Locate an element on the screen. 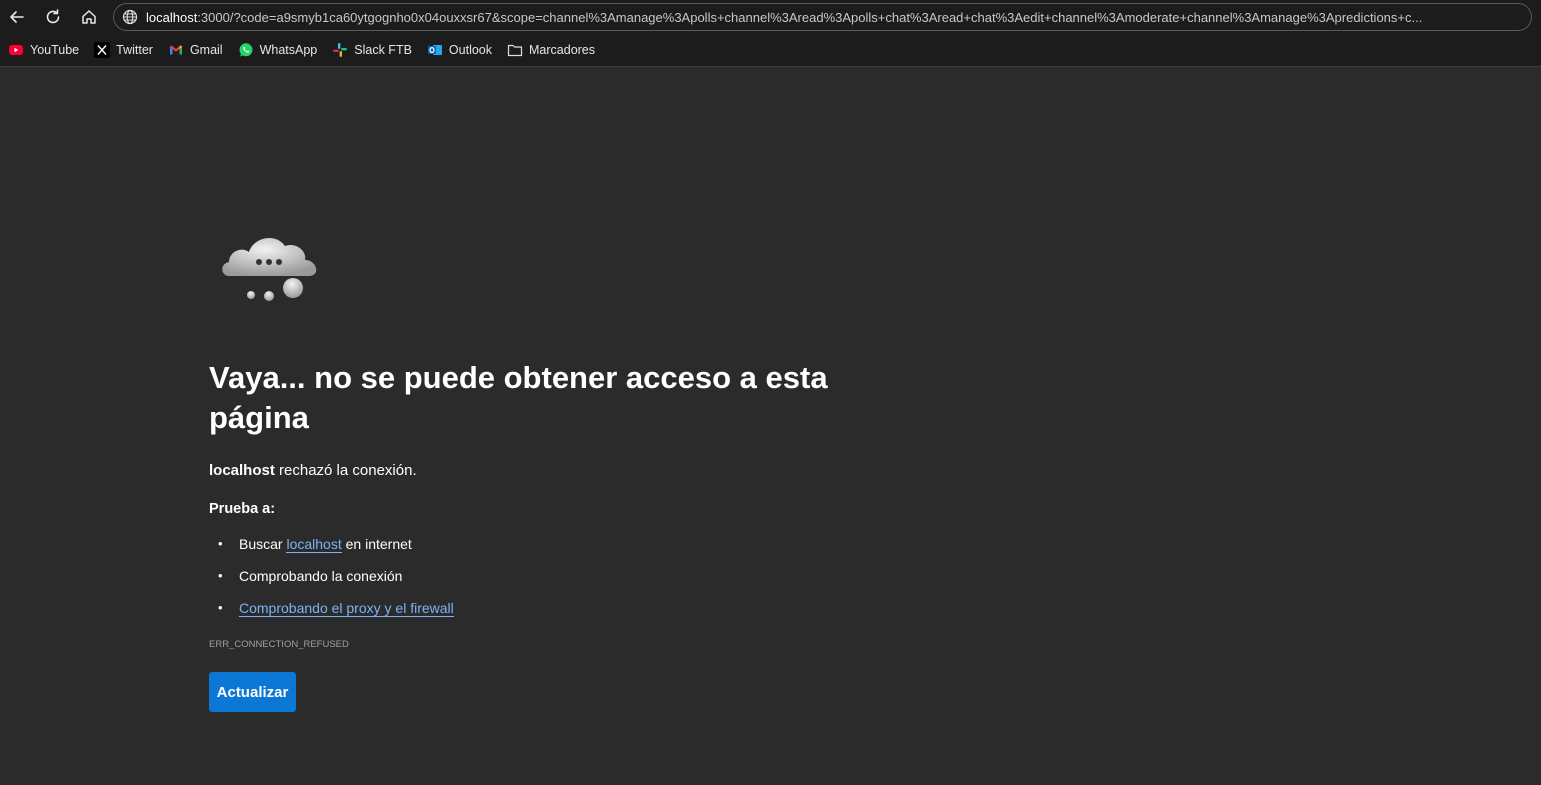 The image size is (1541, 785). bookmark-gmail: Gmail is located at coordinates (198, 50).